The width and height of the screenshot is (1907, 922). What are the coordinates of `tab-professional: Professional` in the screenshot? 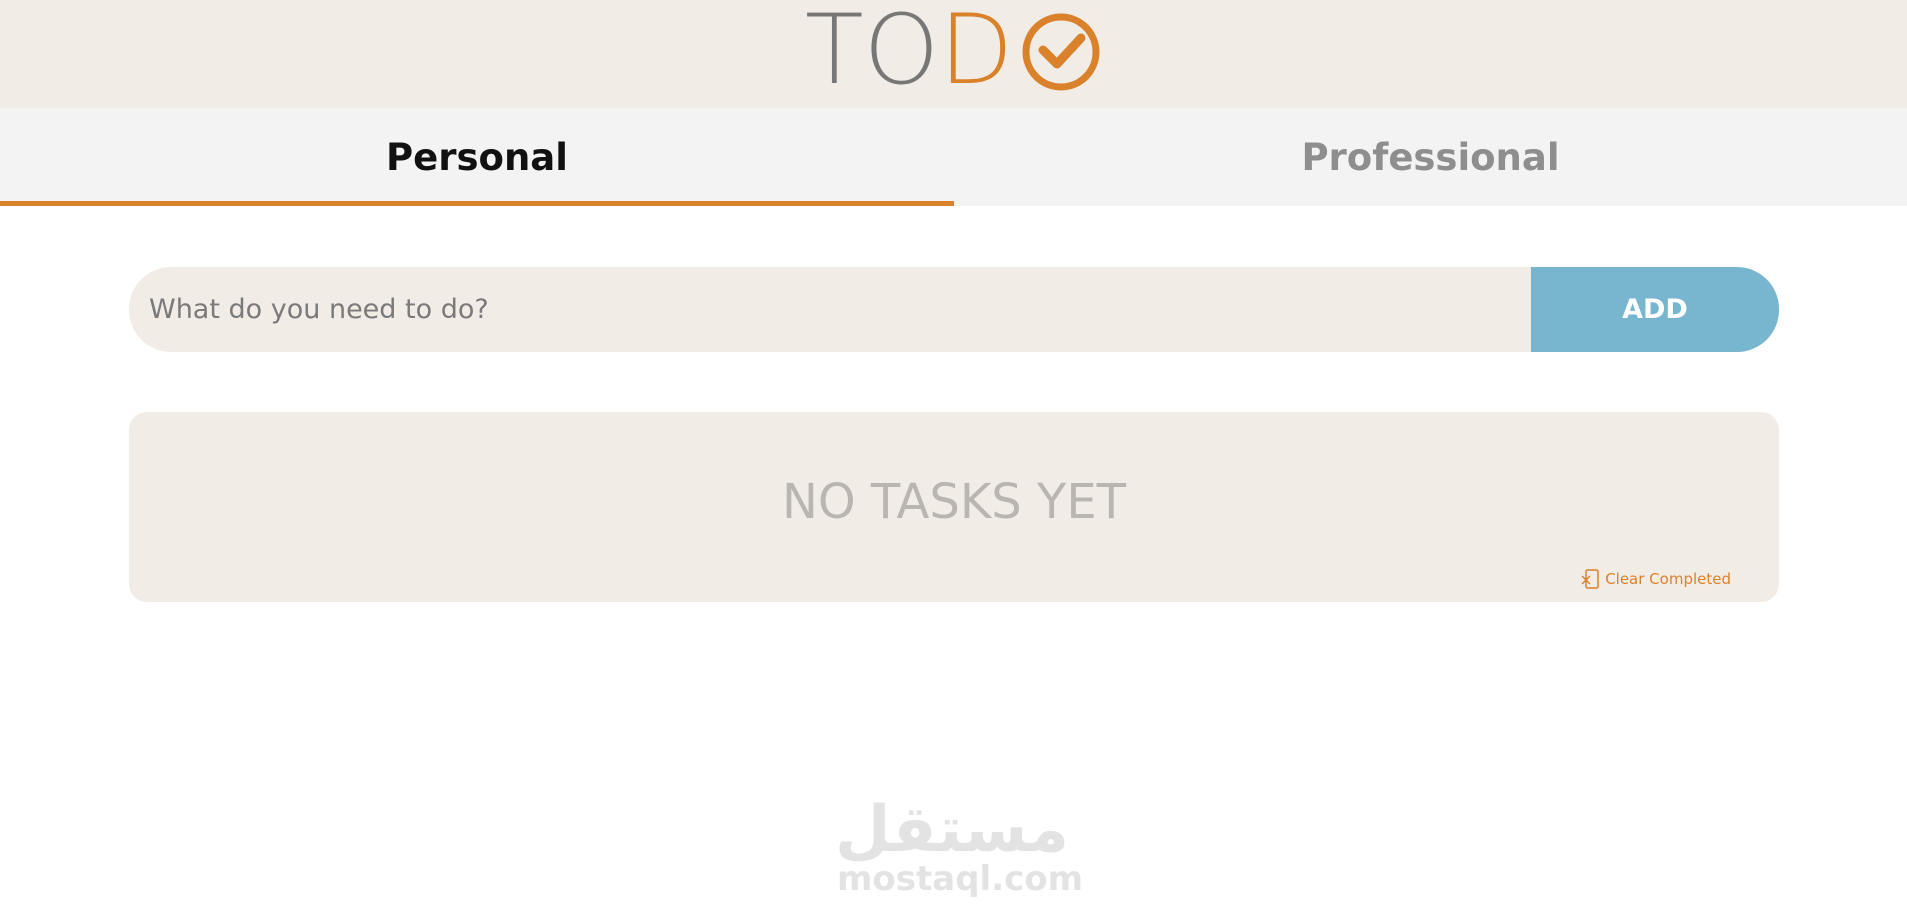 It's located at (1430, 157).